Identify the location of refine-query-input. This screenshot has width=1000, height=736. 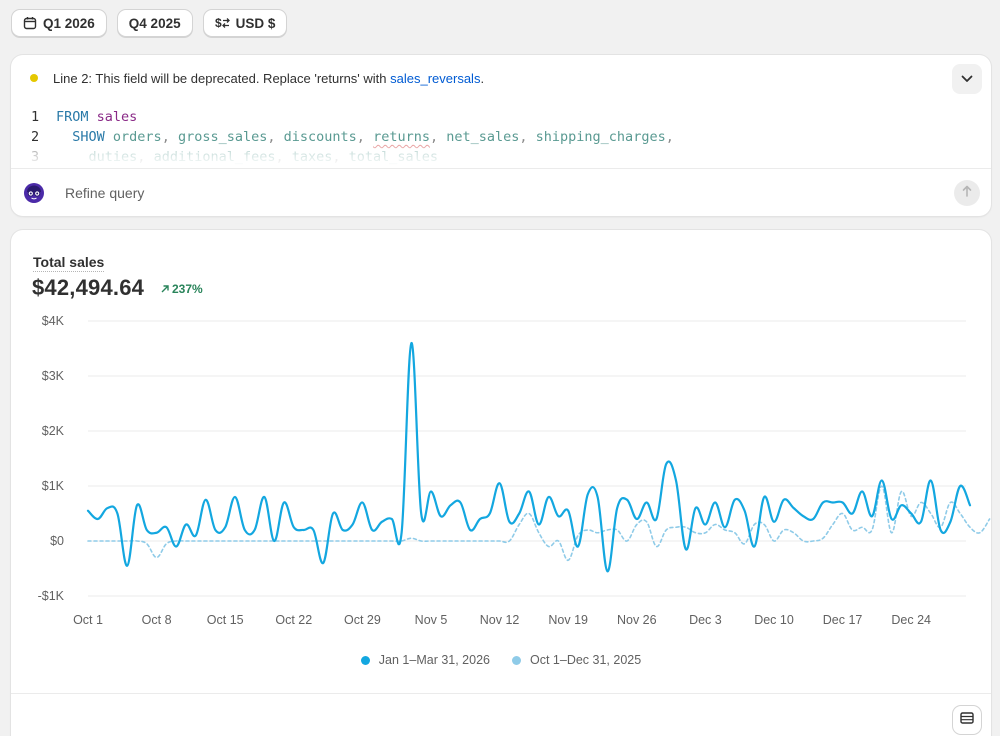
(485, 192).